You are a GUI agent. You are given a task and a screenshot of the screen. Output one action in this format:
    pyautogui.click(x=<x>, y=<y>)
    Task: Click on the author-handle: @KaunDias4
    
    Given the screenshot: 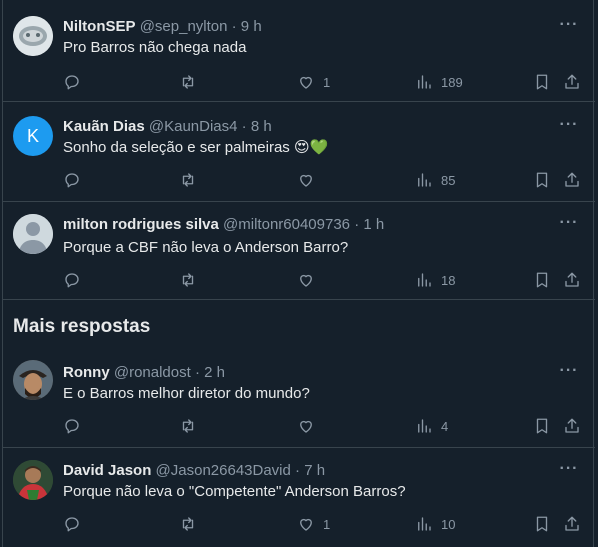 What is the action you would take?
    pyautogui.click(x=193, y=126)
    